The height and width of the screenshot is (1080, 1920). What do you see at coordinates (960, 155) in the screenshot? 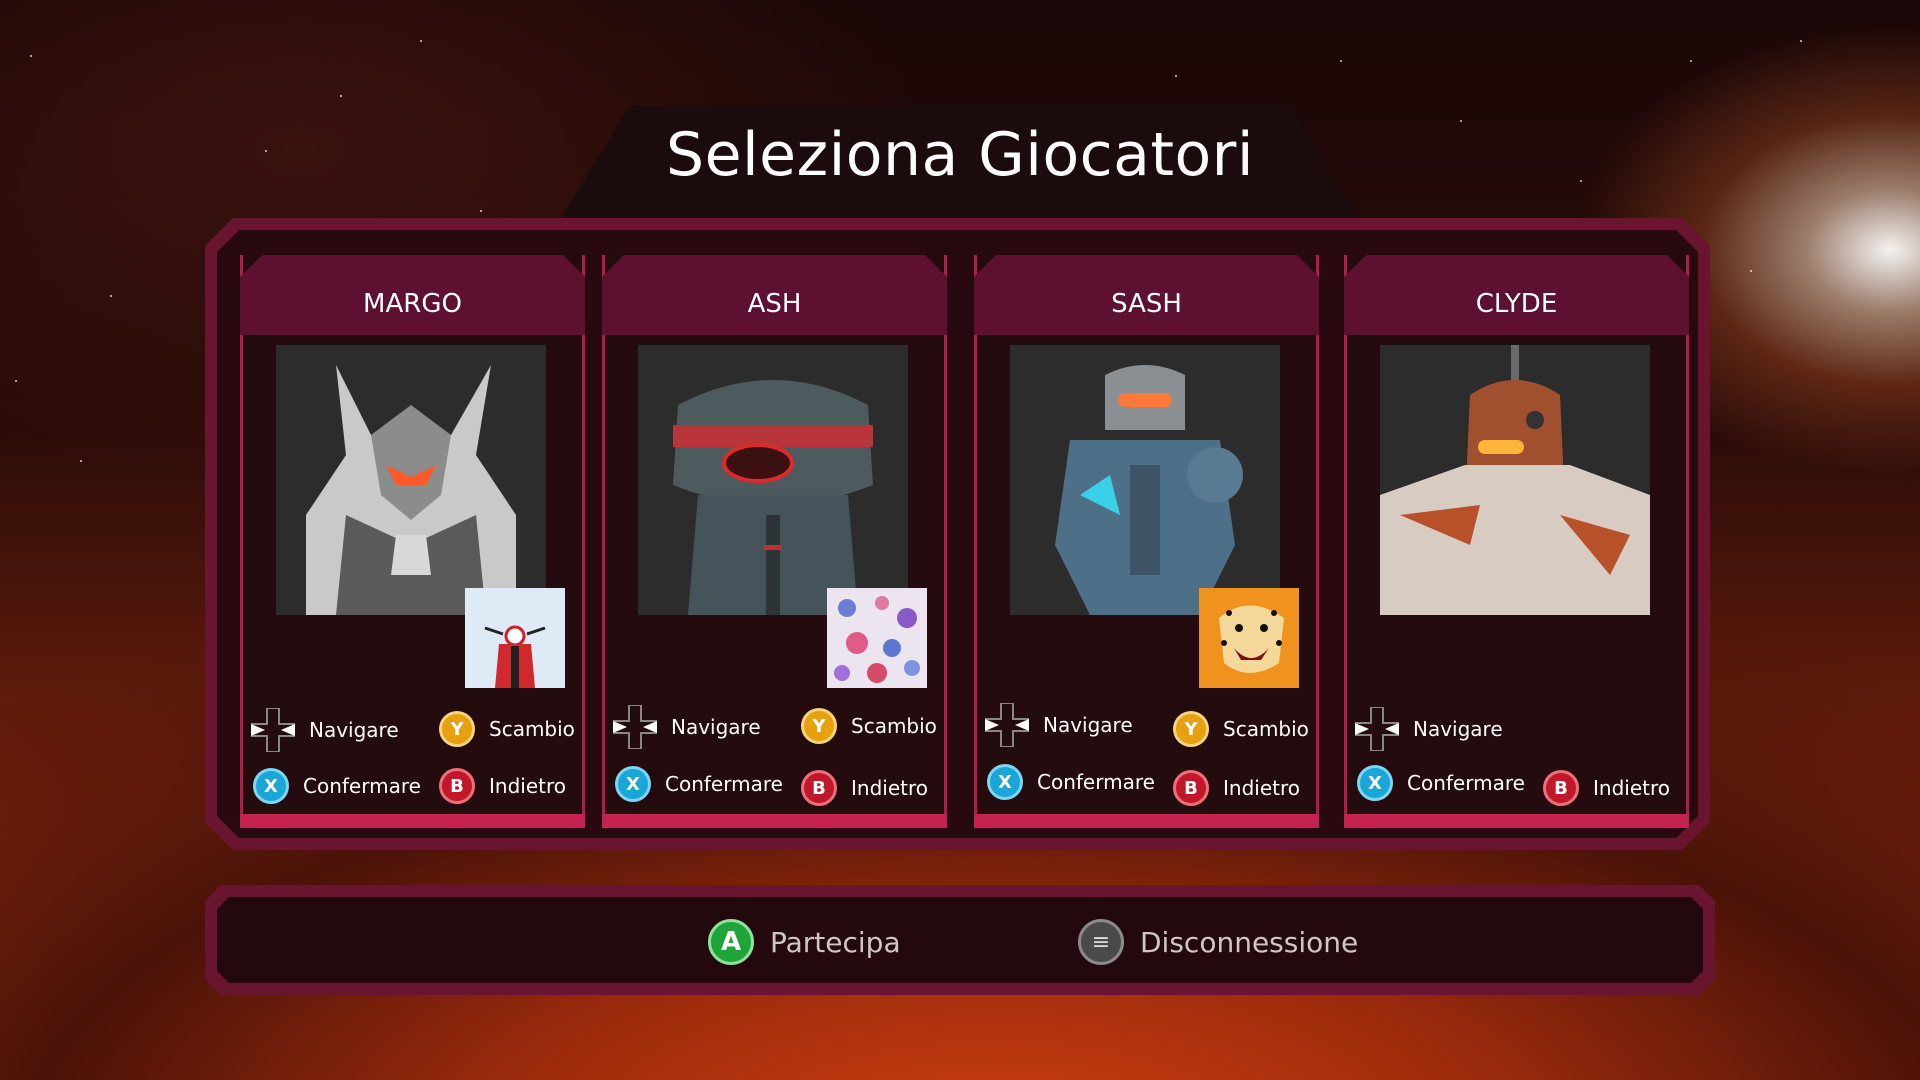
I see `page-title: Seleziona Giocatori` at bounding box center [960, 155].